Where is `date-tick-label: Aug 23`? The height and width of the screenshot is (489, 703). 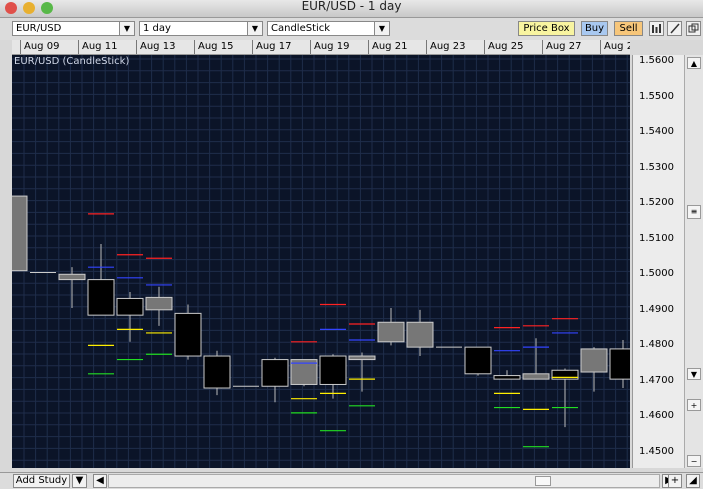
date-tick-label: Aug 23 is located at coordinates (445, 47).